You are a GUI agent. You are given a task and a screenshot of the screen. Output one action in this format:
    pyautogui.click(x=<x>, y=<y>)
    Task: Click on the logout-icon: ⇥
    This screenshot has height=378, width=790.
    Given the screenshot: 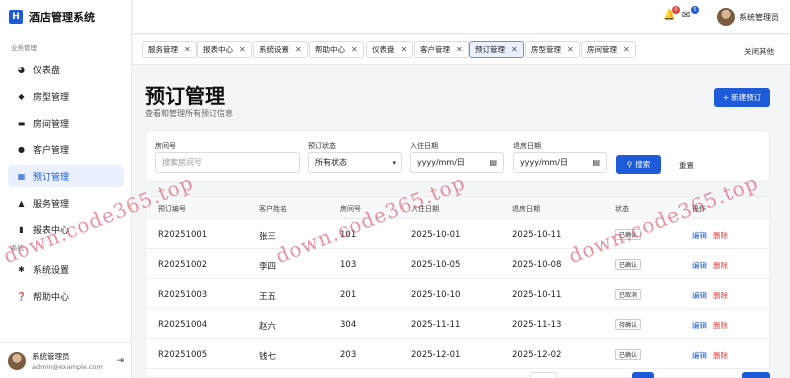 What is the action you would take?
    pyautogui.click(x=120, y=361)
    